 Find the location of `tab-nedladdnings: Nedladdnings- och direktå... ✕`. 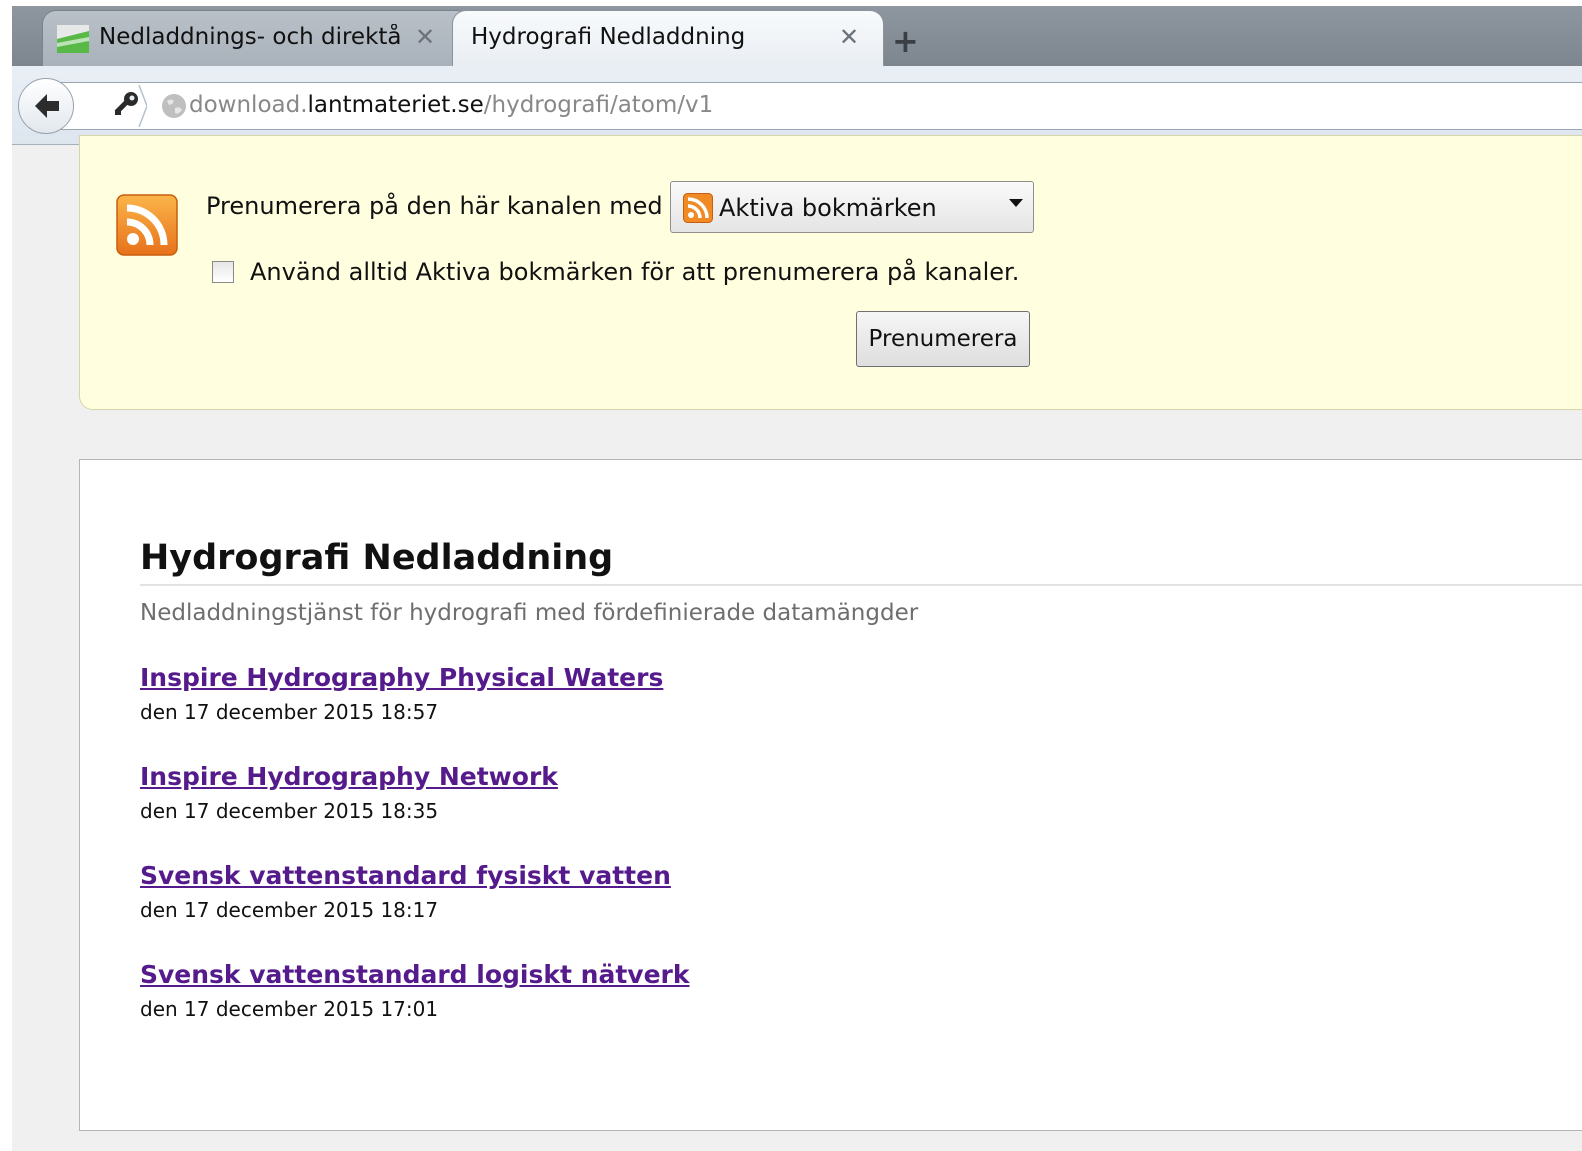

tab-nedladdnings: Nedladdnings- och direktå... ✕ is located at coordinates (256, 38).